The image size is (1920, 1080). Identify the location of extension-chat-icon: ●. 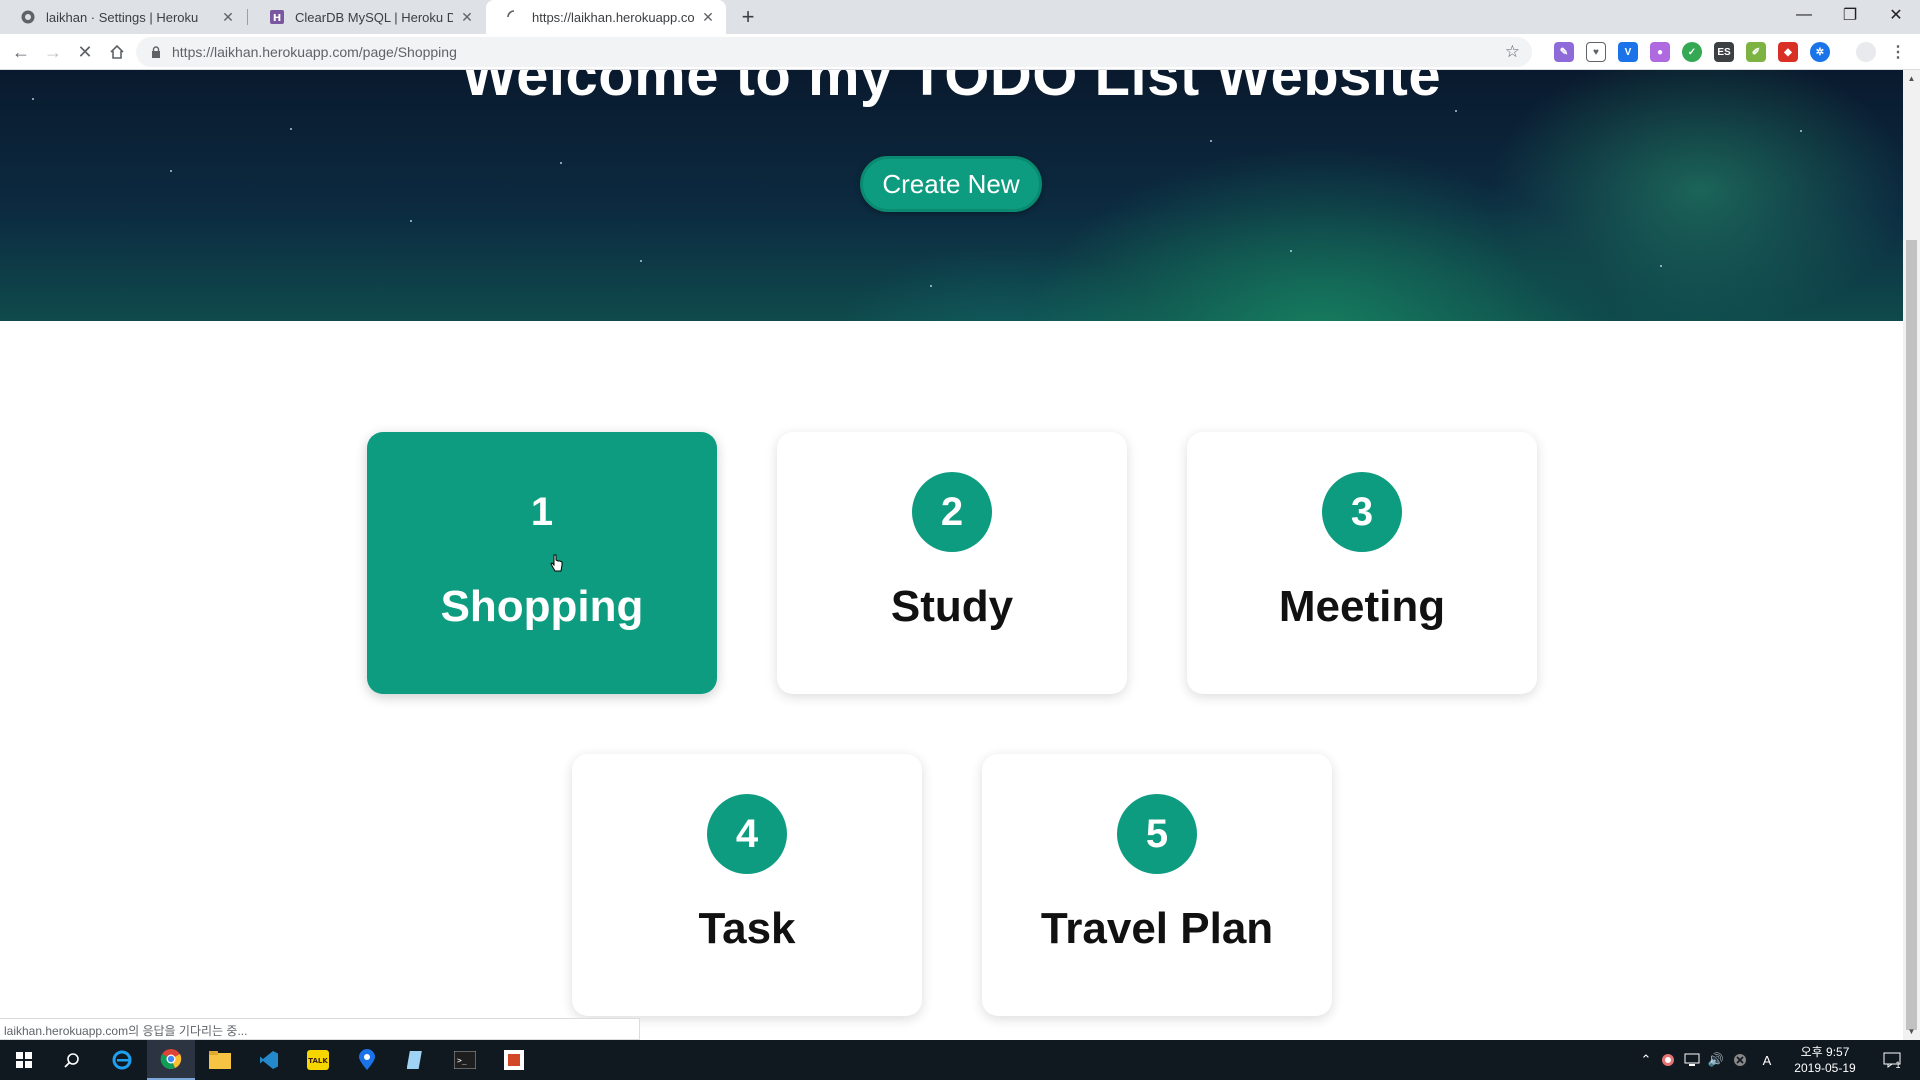
(1660, 52).